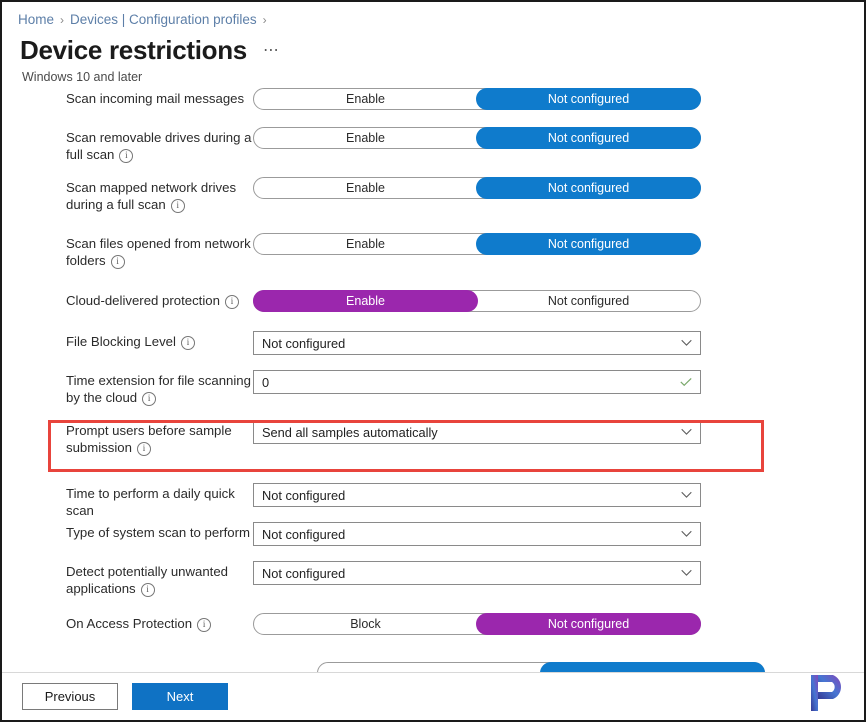  What do you see at coordinates (180, 696) in the screenshot?
I see `next-button: Next` at bounding box center [180, 696].